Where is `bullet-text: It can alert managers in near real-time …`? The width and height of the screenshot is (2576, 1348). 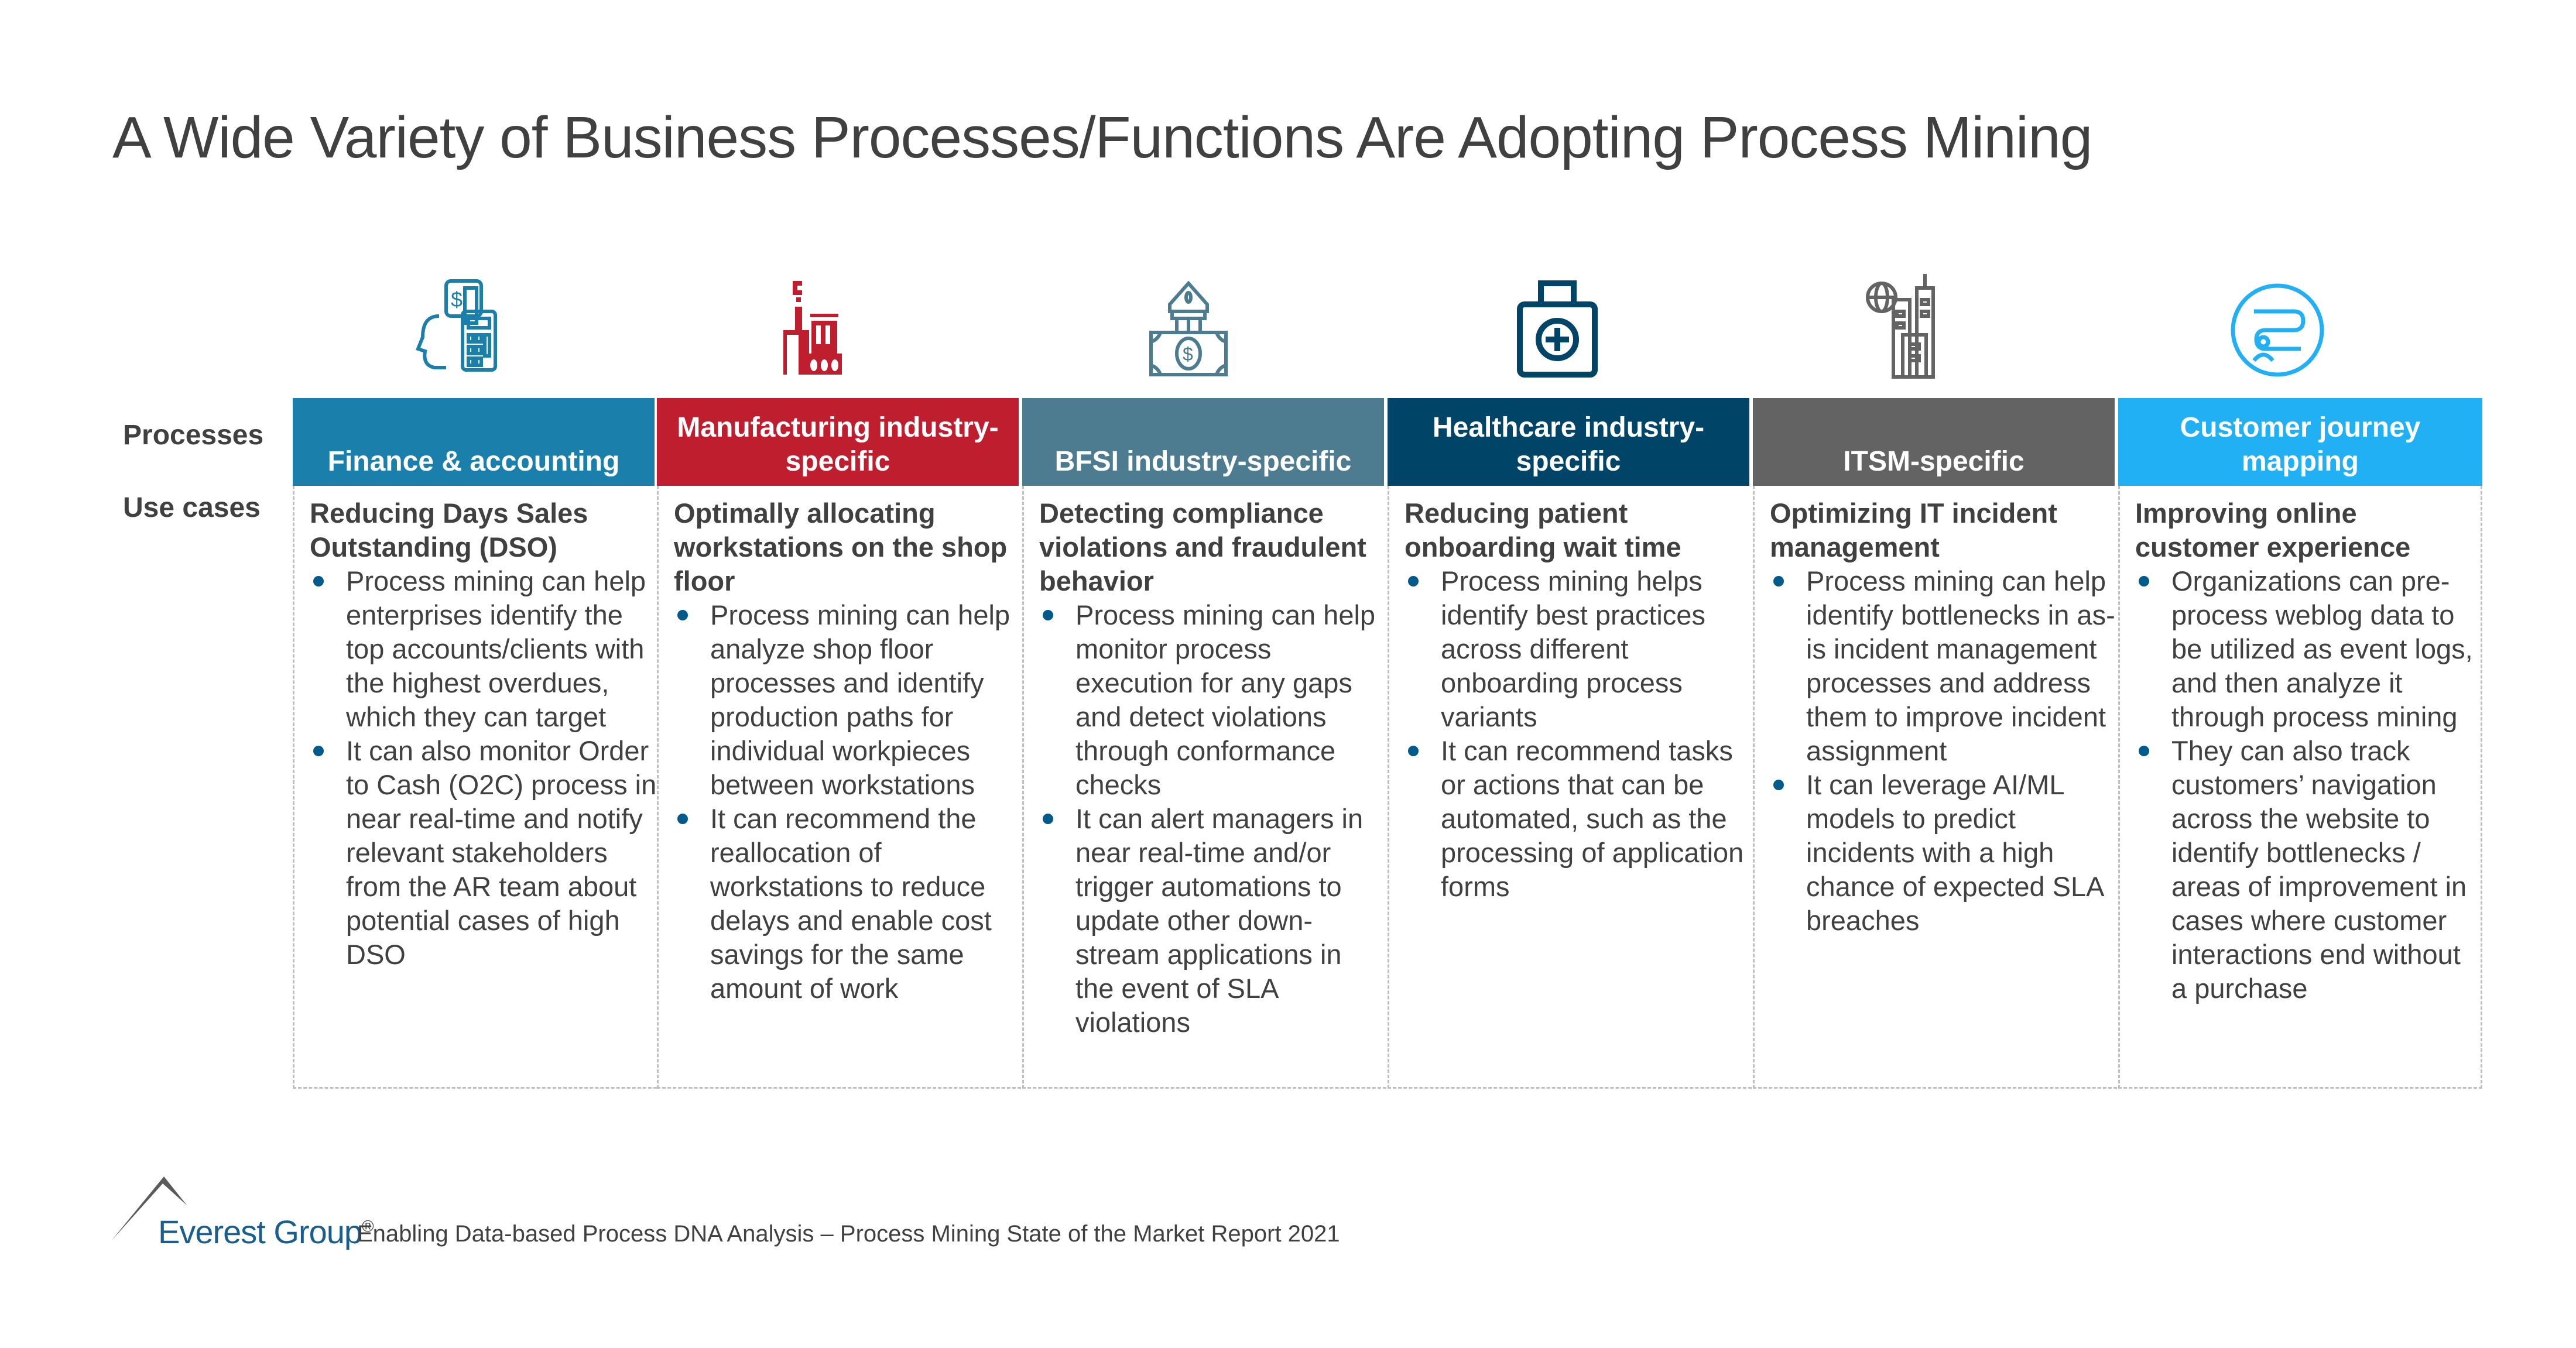 bullet-text: It can alert managers in near real-time … is located at coordinates (1219, 920).